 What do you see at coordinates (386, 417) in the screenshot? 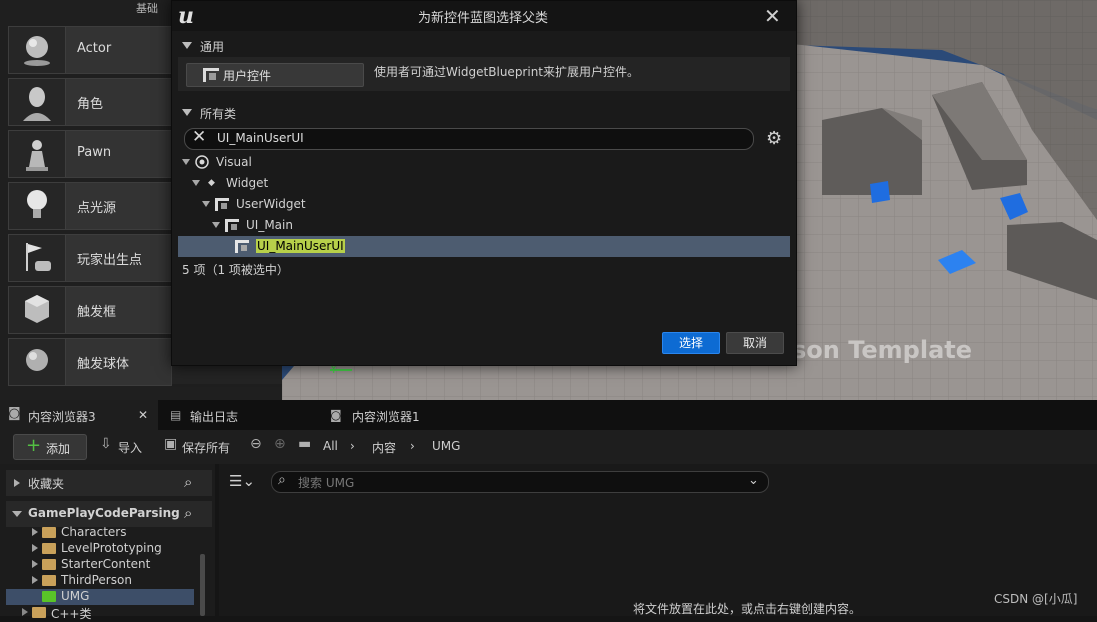
I see `tab-label: 内容浏览器1` at bounding box center [386, 417].